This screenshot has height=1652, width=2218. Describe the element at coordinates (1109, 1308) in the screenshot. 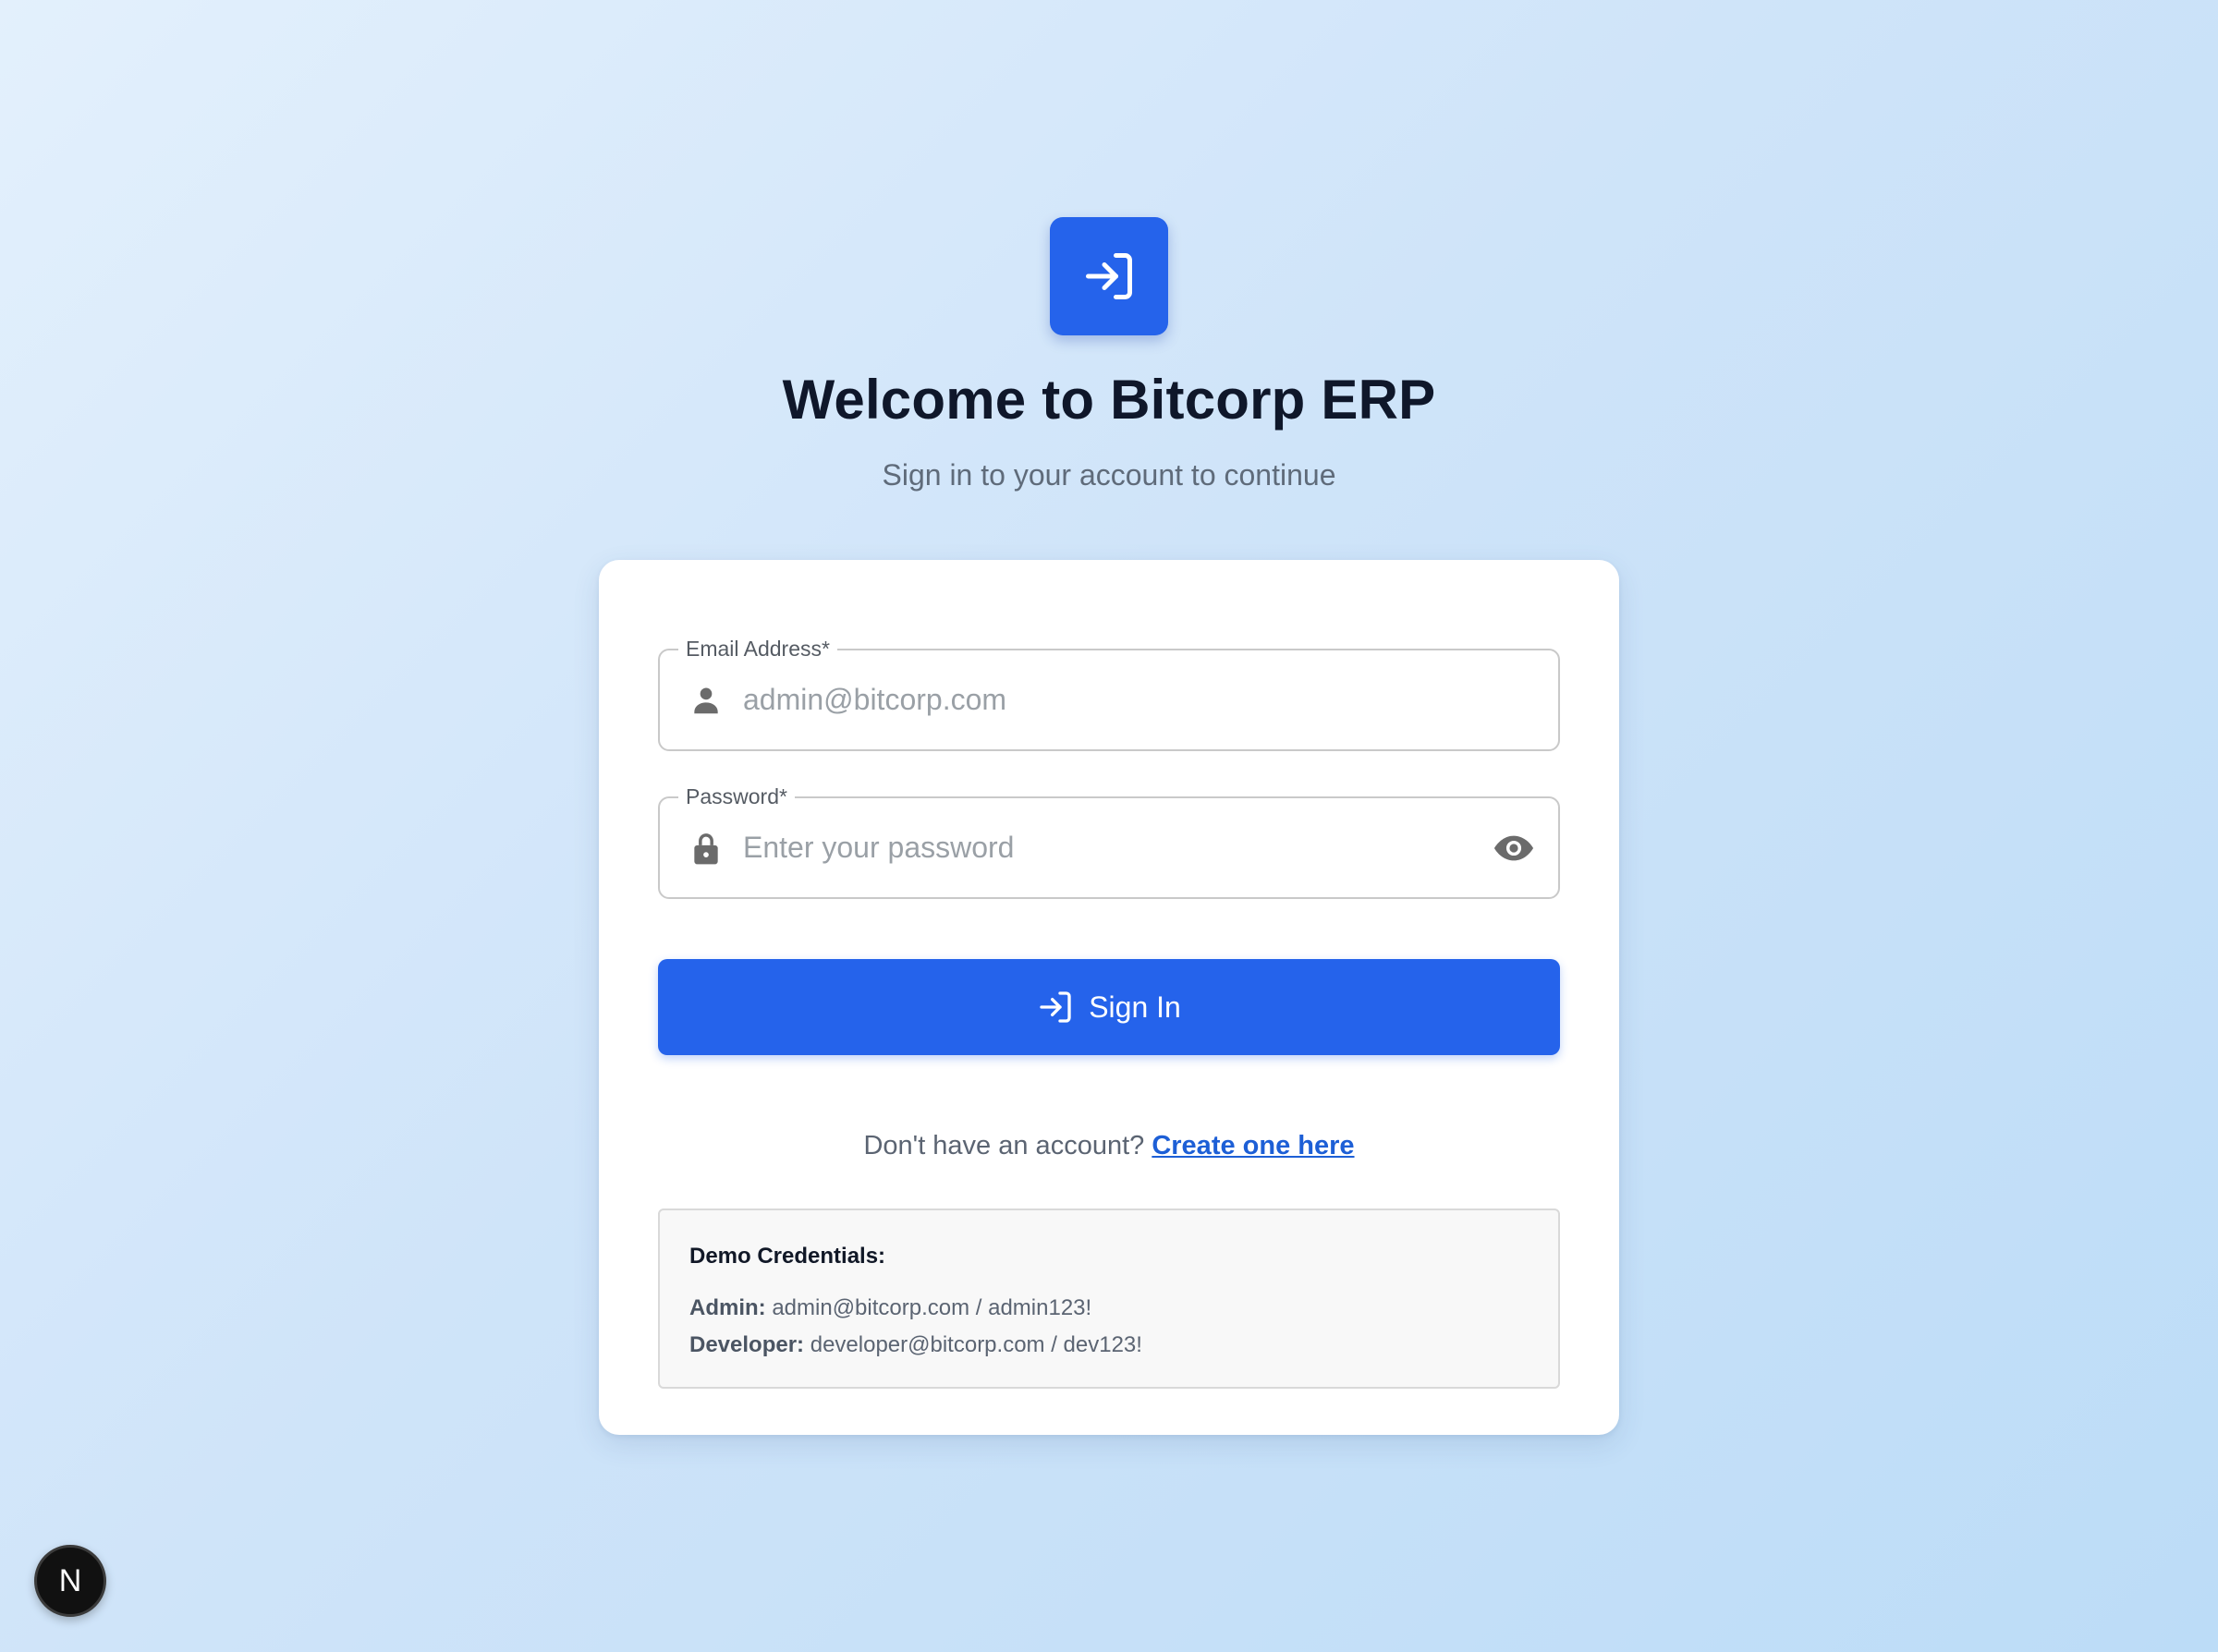

I see `demo-credential-admin: Admin: admin@bitcorp.com / admin123!` at that location.